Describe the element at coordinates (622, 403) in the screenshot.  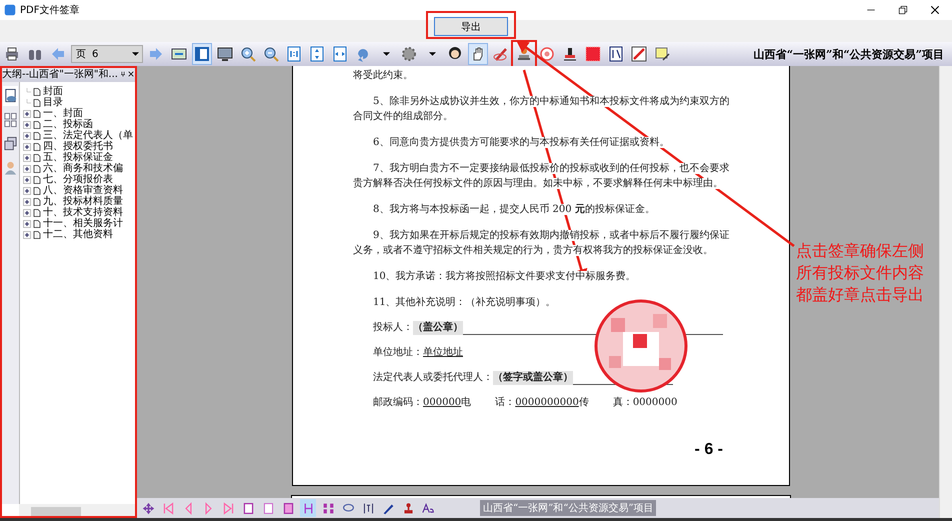
I see `field-label: 真：` at that location.